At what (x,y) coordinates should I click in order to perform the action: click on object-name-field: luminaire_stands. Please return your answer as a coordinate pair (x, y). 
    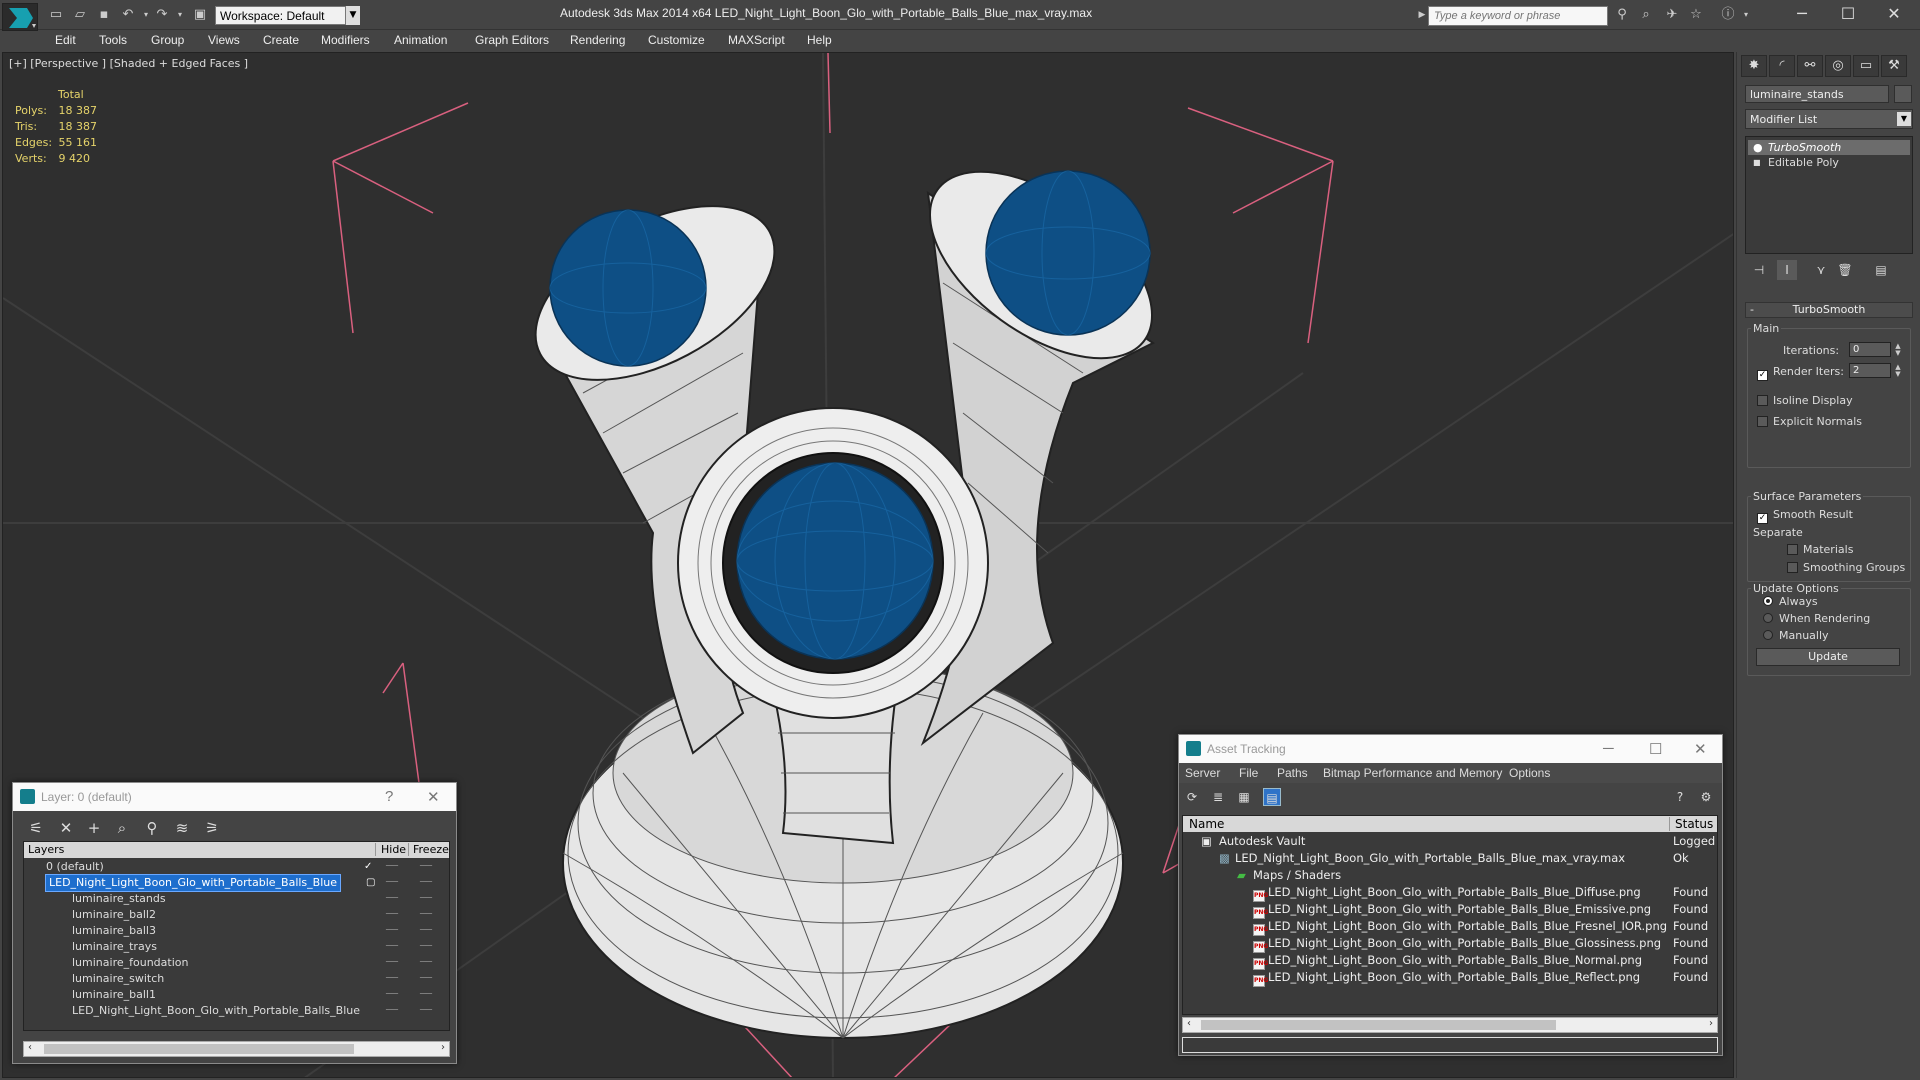
    Looking at the image, I should click on (1817, 94).